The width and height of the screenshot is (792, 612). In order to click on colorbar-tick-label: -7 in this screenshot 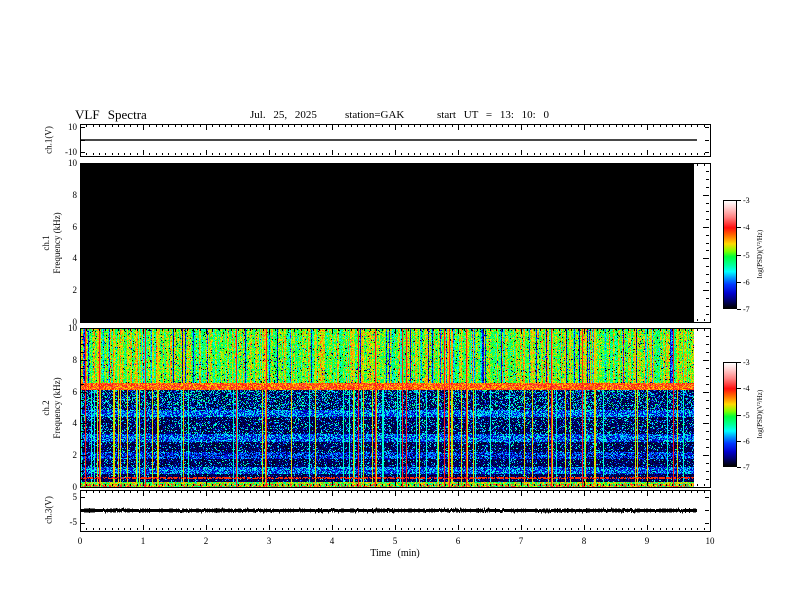, I will do `click(746, 309)`.